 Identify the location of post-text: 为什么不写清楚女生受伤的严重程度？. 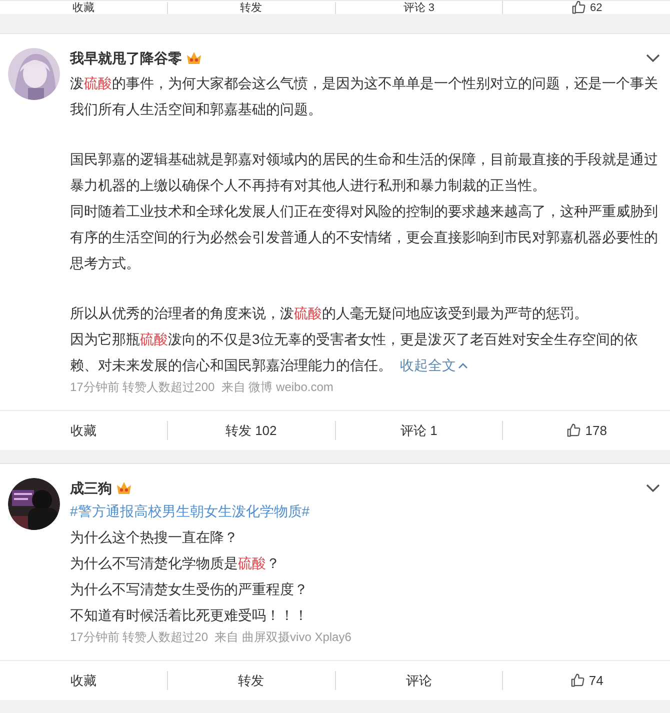
(189, 589).